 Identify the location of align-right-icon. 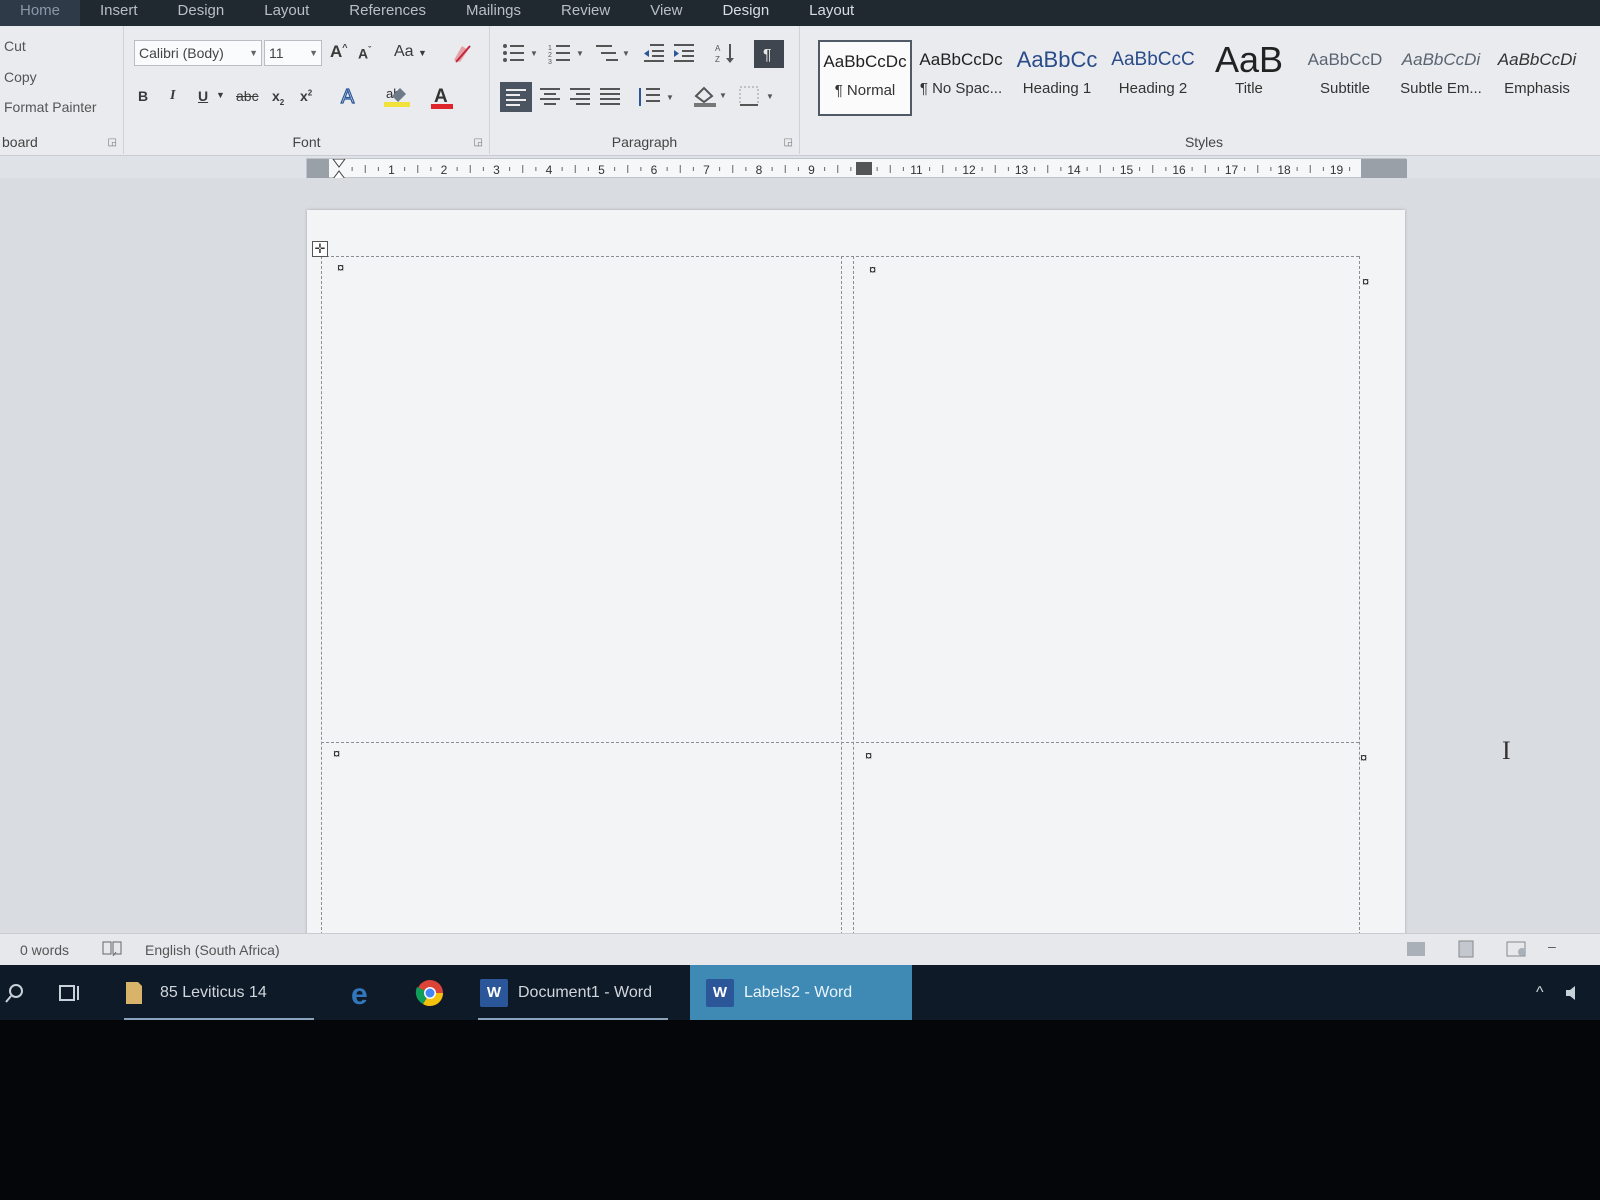
(580, 97).